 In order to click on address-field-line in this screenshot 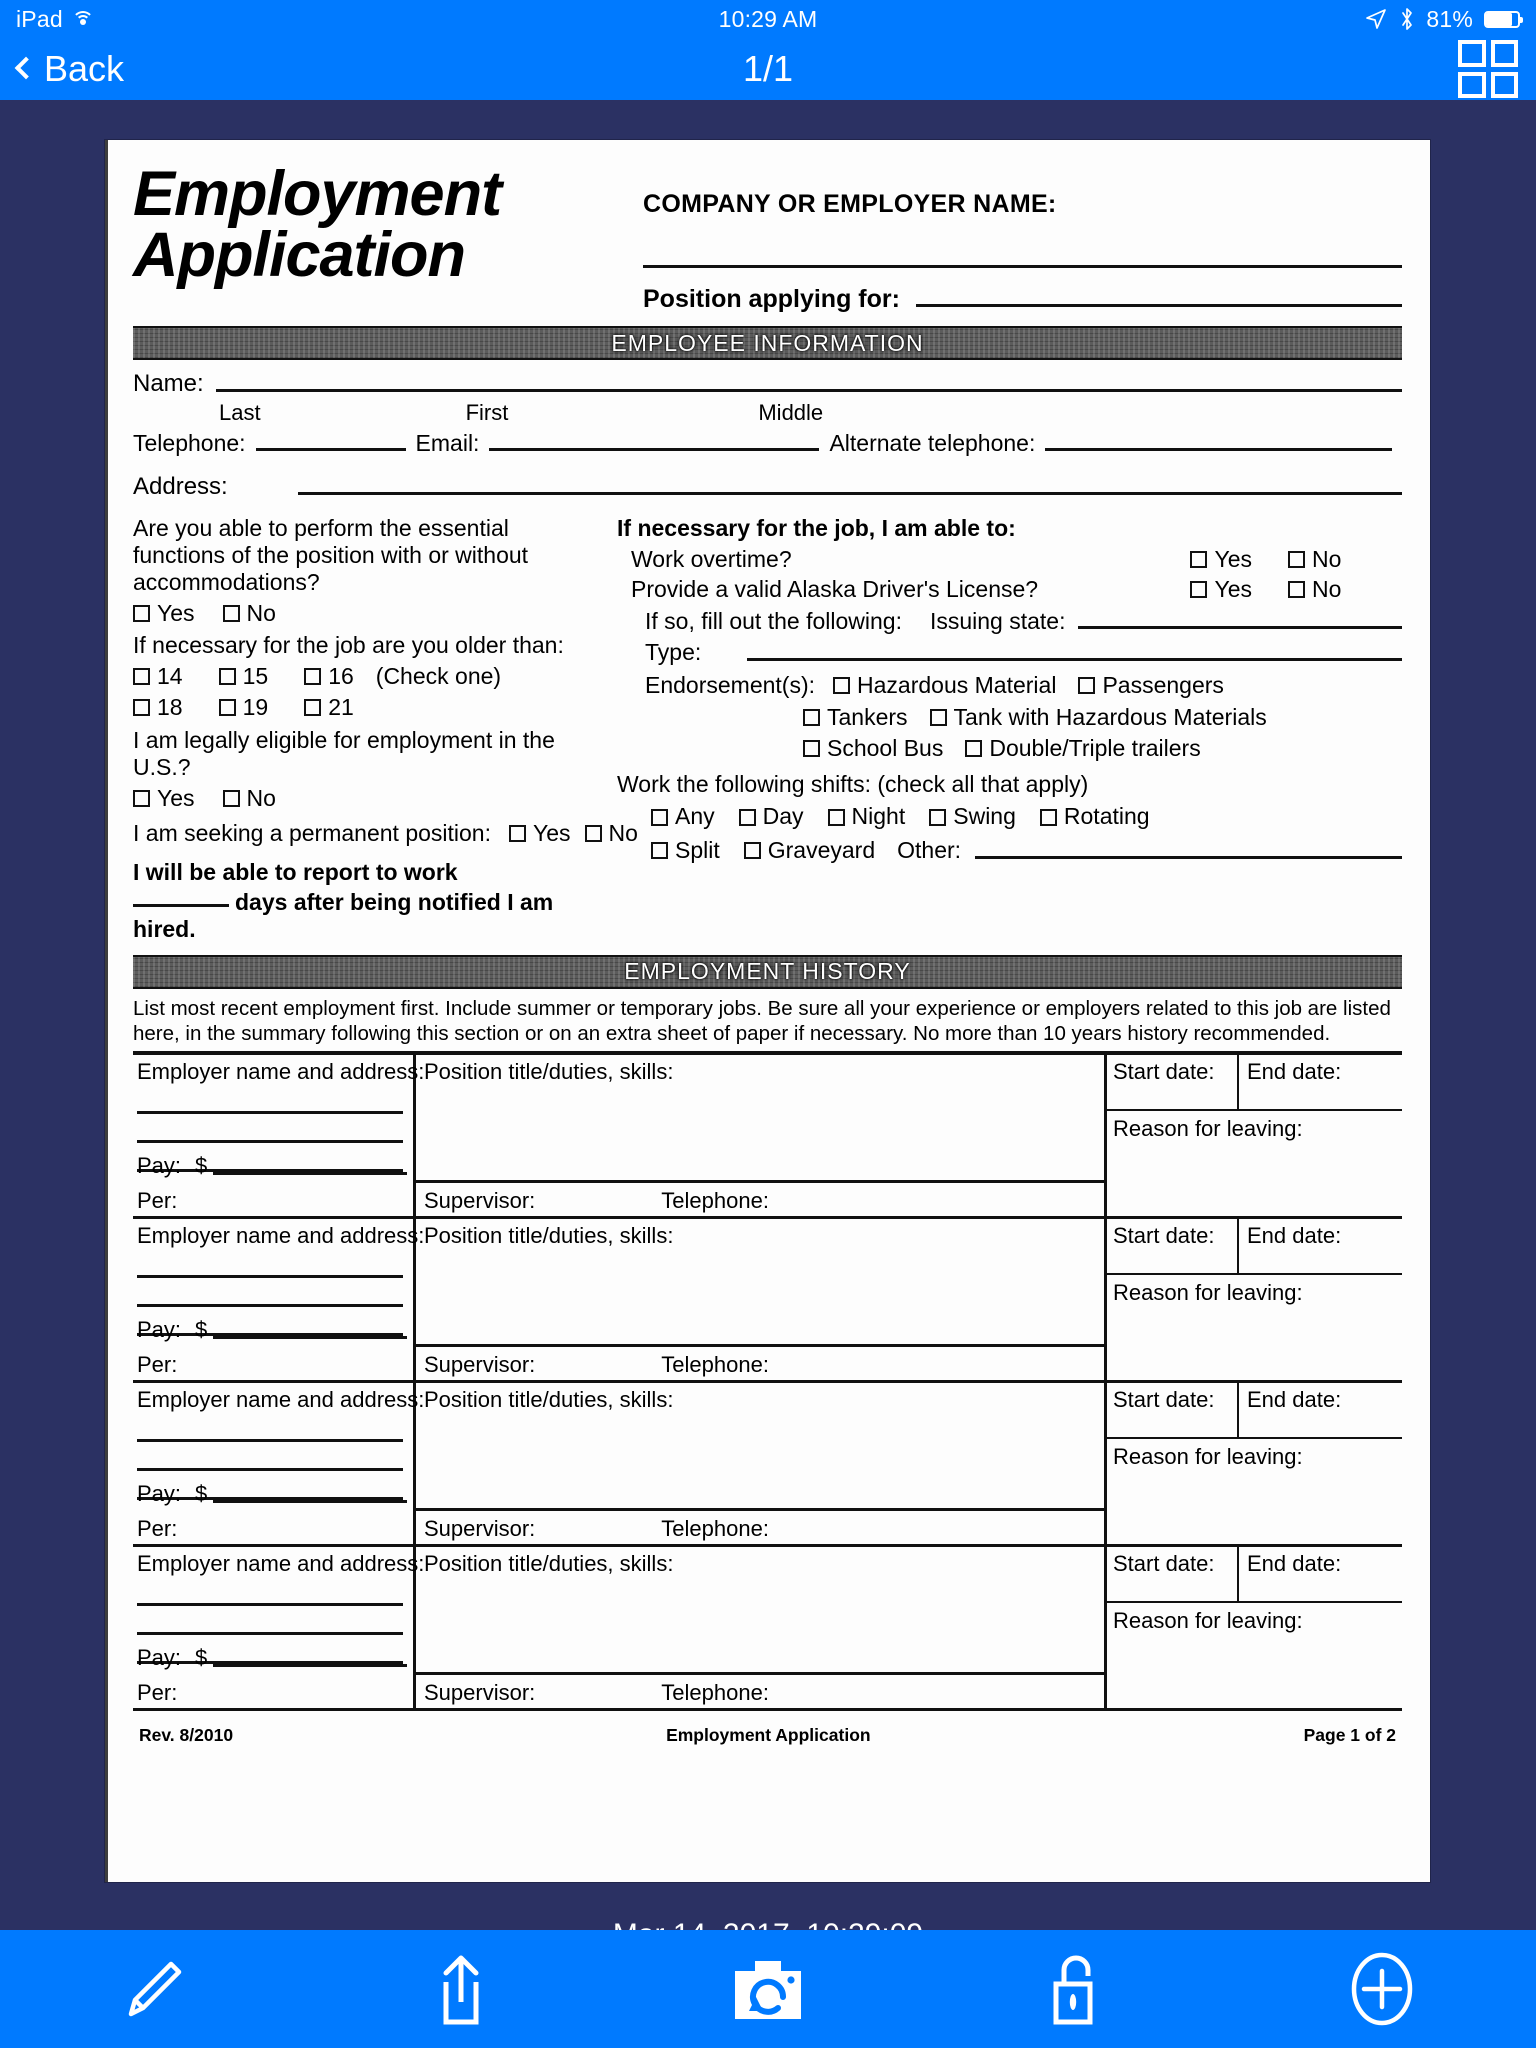, I will do `click(849, 493)`.